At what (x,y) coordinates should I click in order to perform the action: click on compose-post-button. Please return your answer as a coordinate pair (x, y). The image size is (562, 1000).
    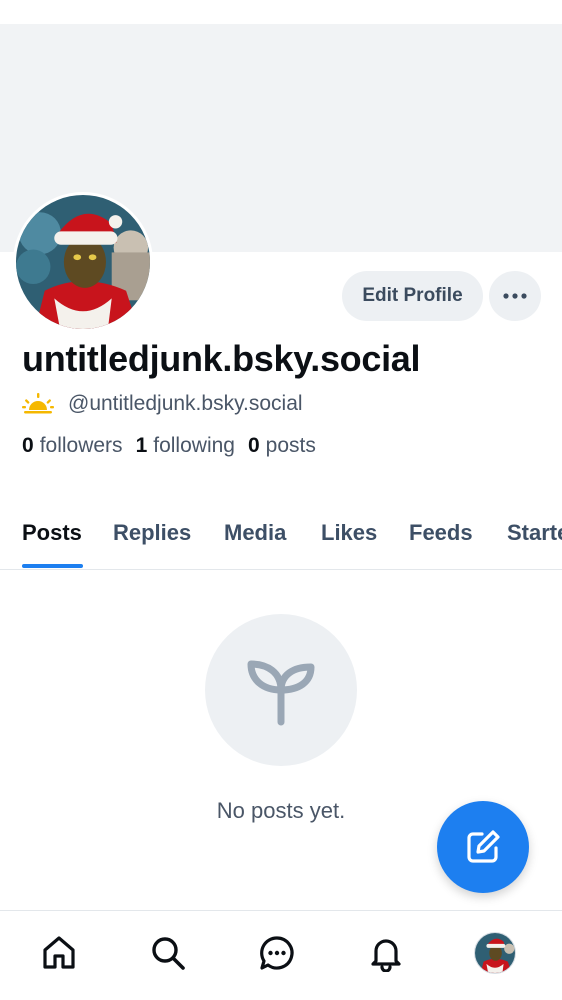
    Looking at the image, I should click on (483, 847).